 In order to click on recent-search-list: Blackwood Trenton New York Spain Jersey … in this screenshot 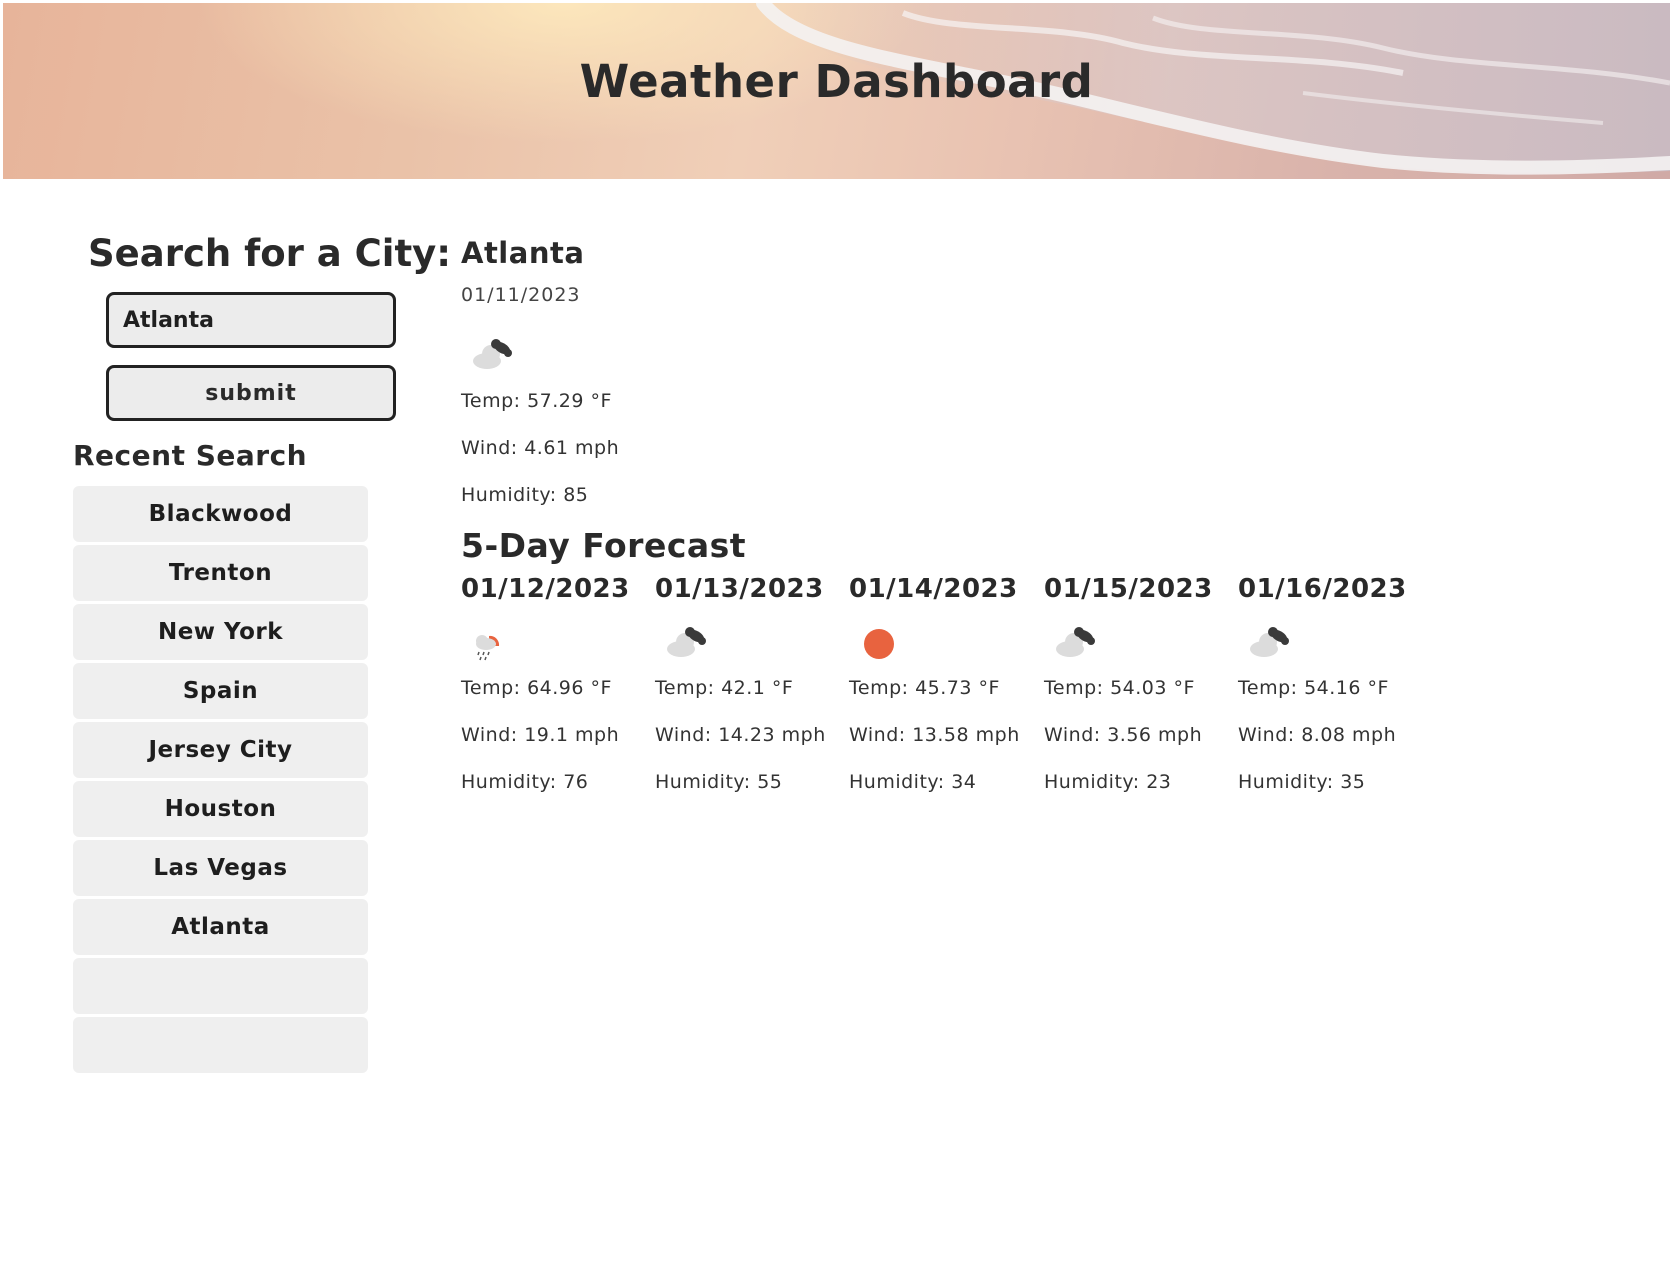, I will do `click(220, 781)`.